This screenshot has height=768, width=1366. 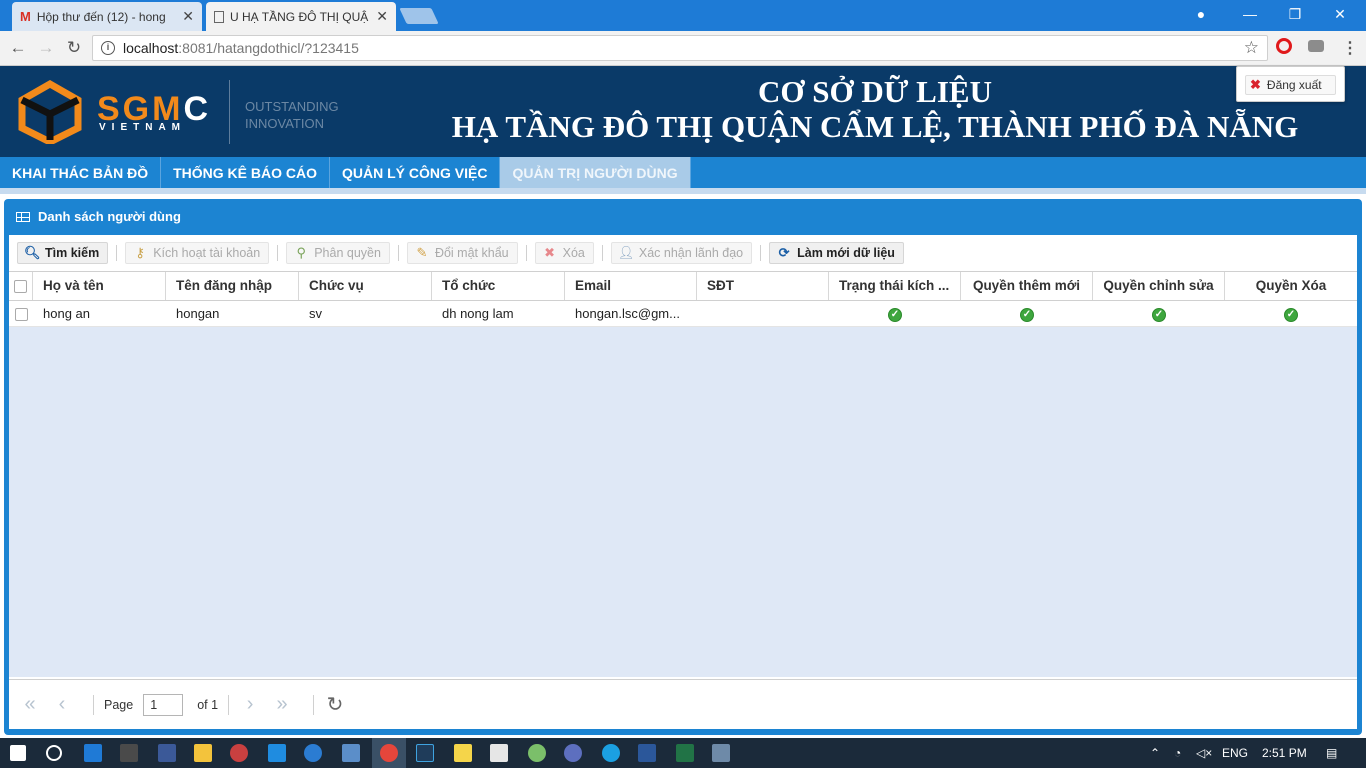 What do you see at coordinates (62, 704) in the screenshot?
I see `prev-page-icon: ‹` at bounding box center [62, 704].